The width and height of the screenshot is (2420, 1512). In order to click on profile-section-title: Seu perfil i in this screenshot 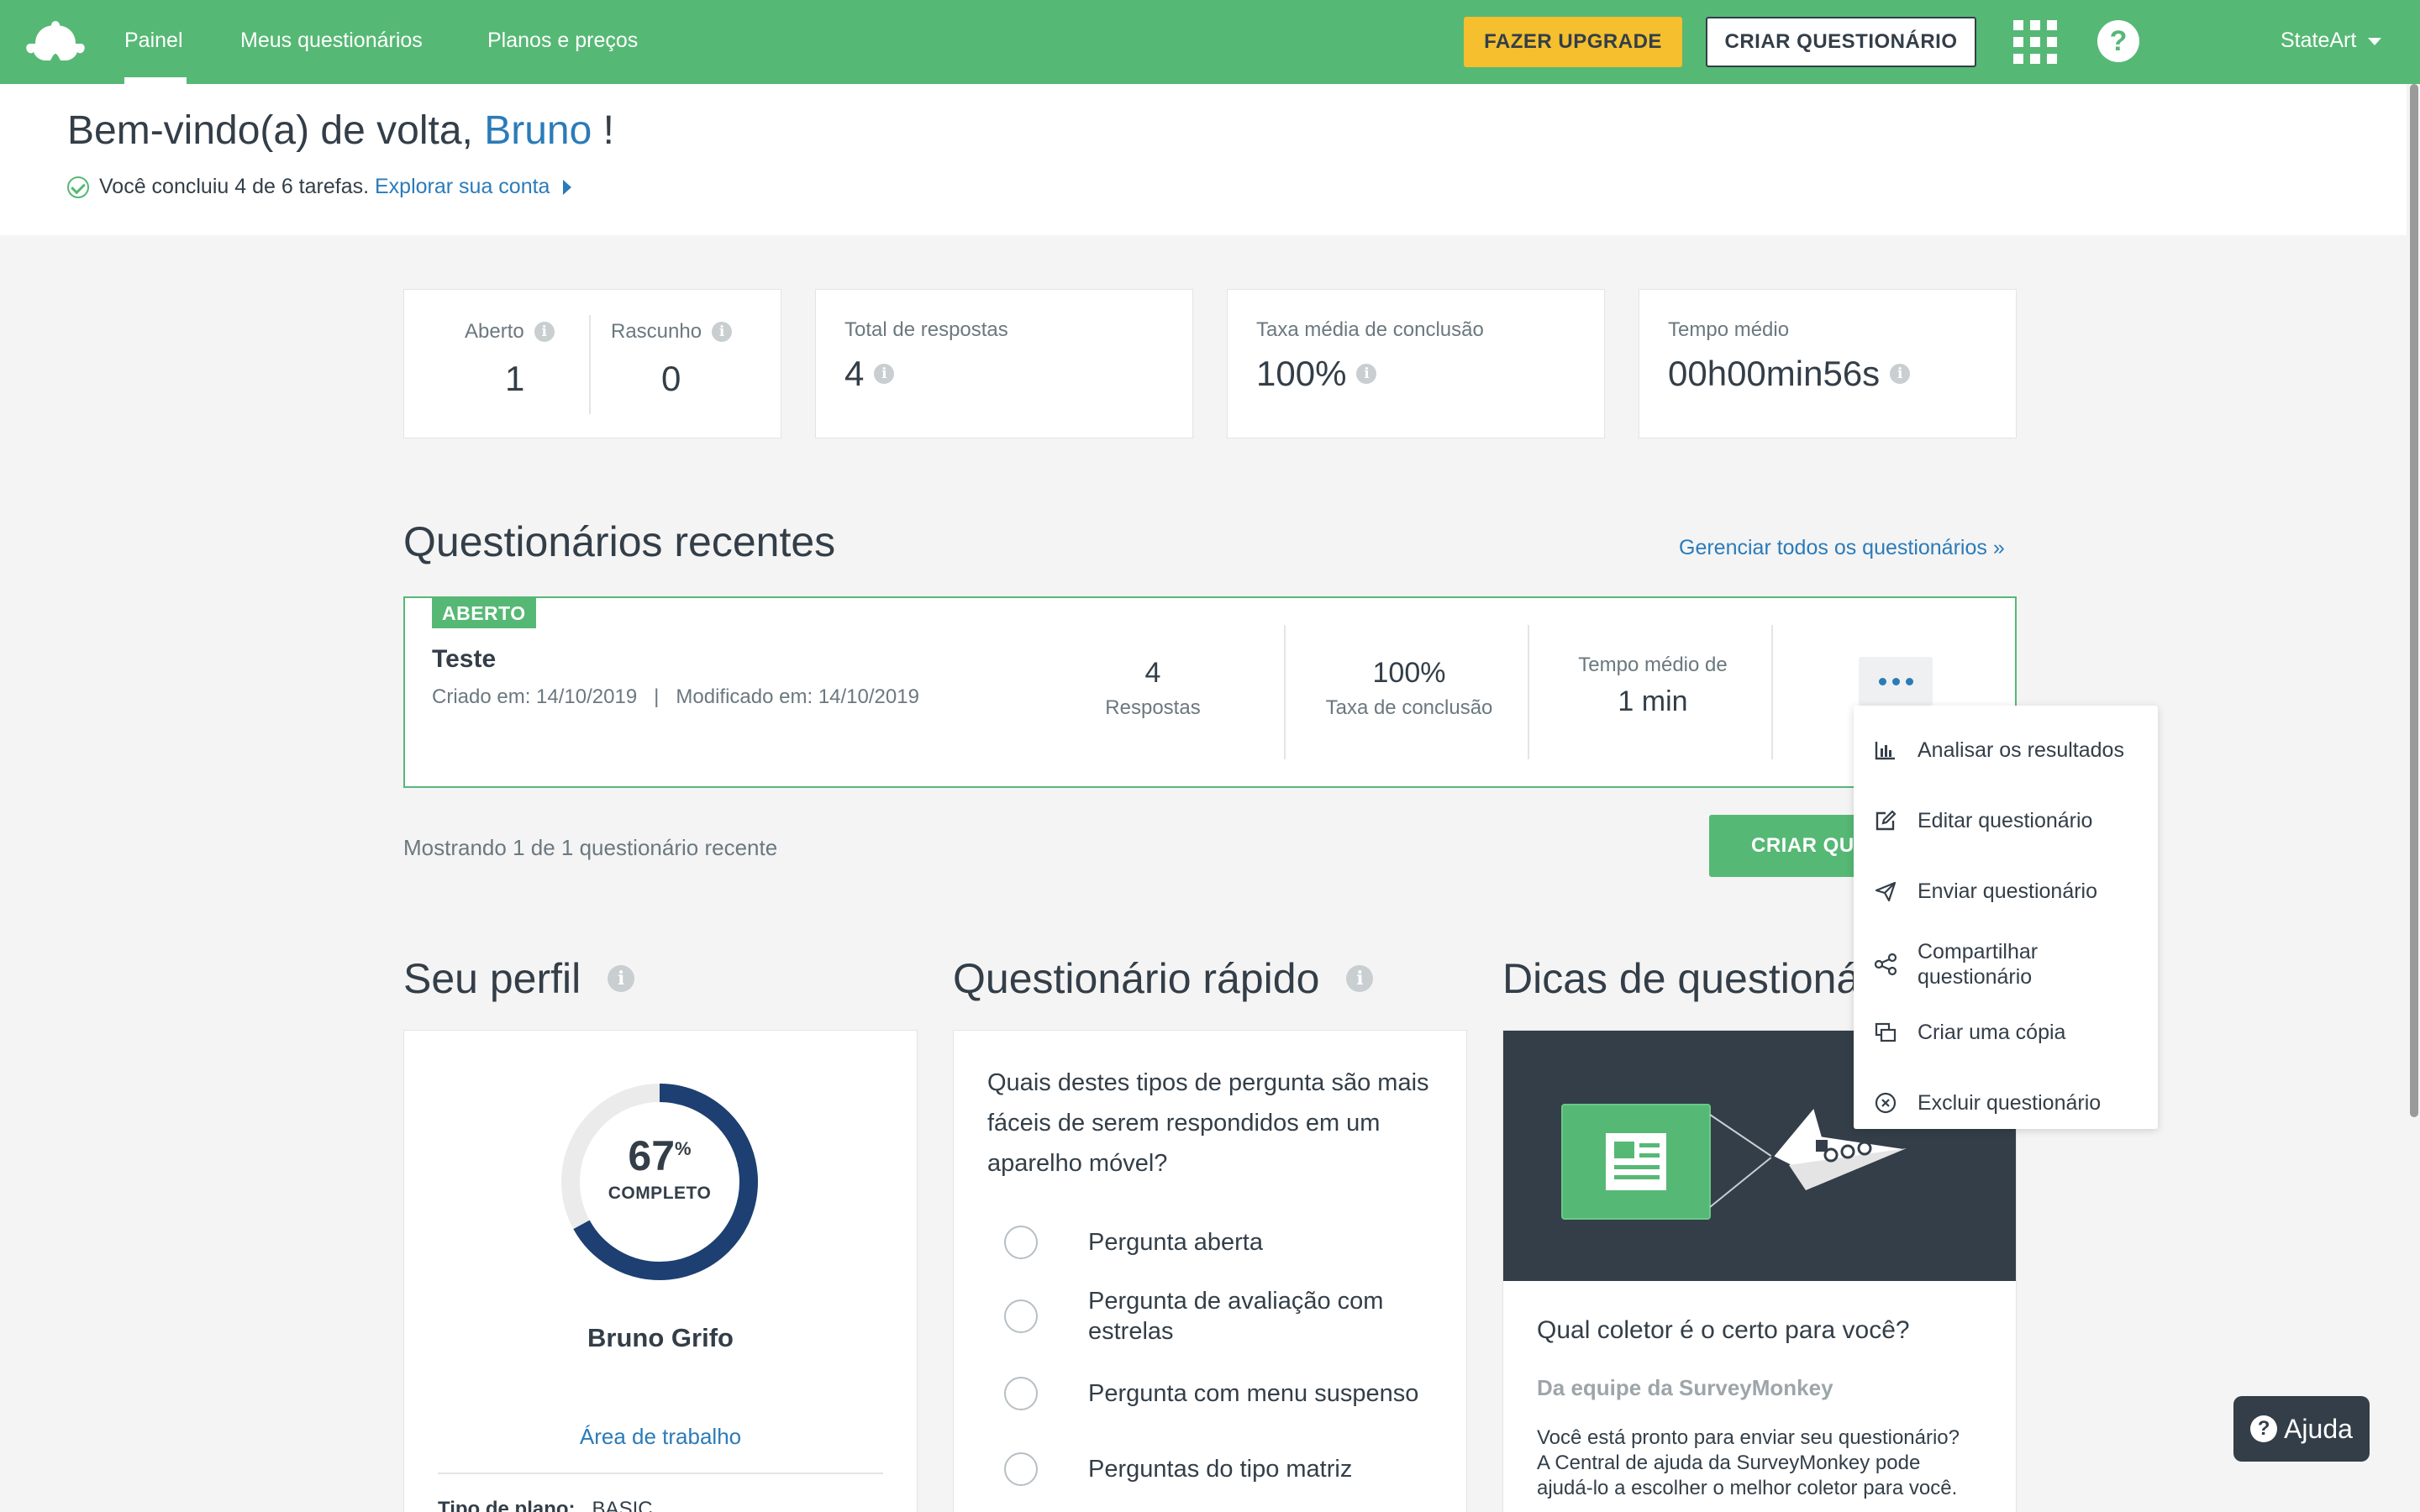, I will do `click(519, 978)`.